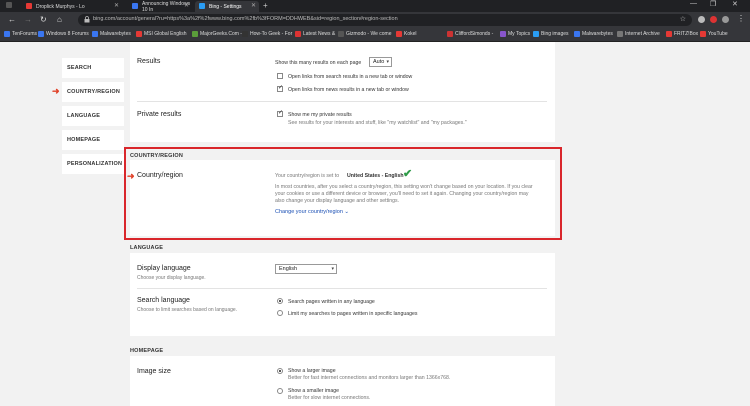 The width and height of the screenshot is (750, 406). Describe the element at coordinates (160, 7) in the screenshot. I see `tab-announcing: Announcing Windows 10 In ✕` at that location.